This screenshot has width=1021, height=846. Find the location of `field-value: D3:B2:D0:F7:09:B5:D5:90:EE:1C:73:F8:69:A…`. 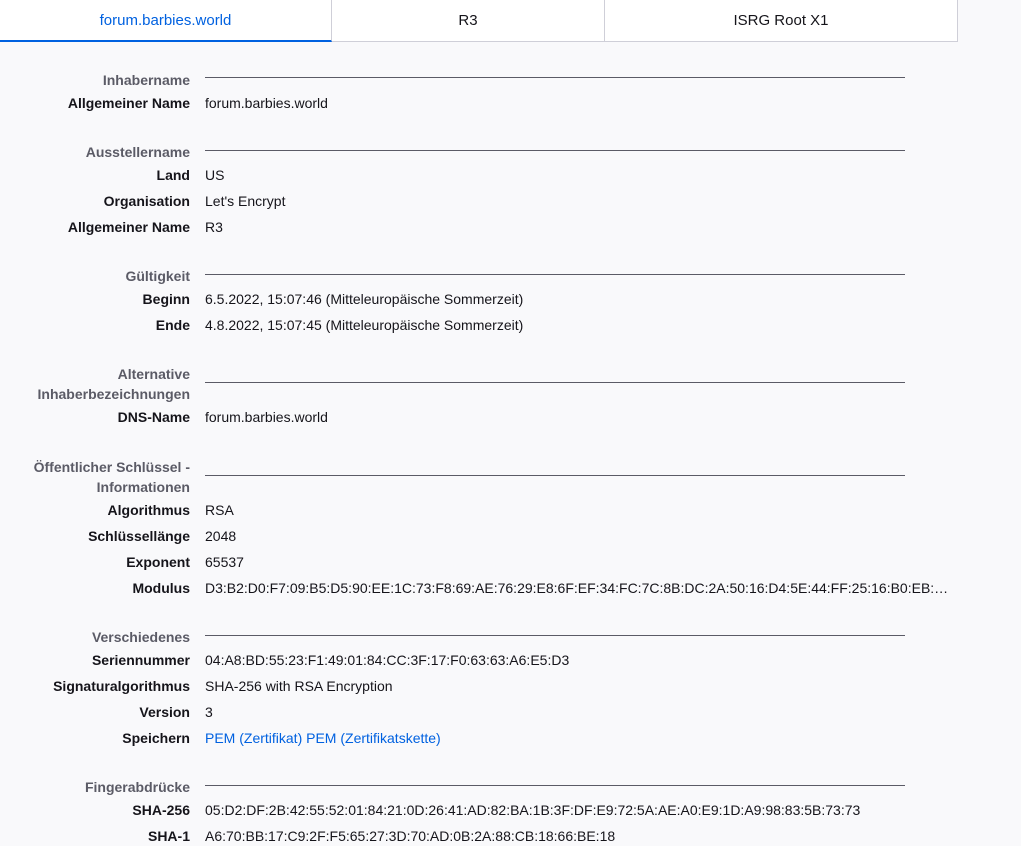

field-value: D3:B2:D0:F7:09:B5:D5:90:EE:1C:73:F8:69:A… is located at coordinates (580, 588).